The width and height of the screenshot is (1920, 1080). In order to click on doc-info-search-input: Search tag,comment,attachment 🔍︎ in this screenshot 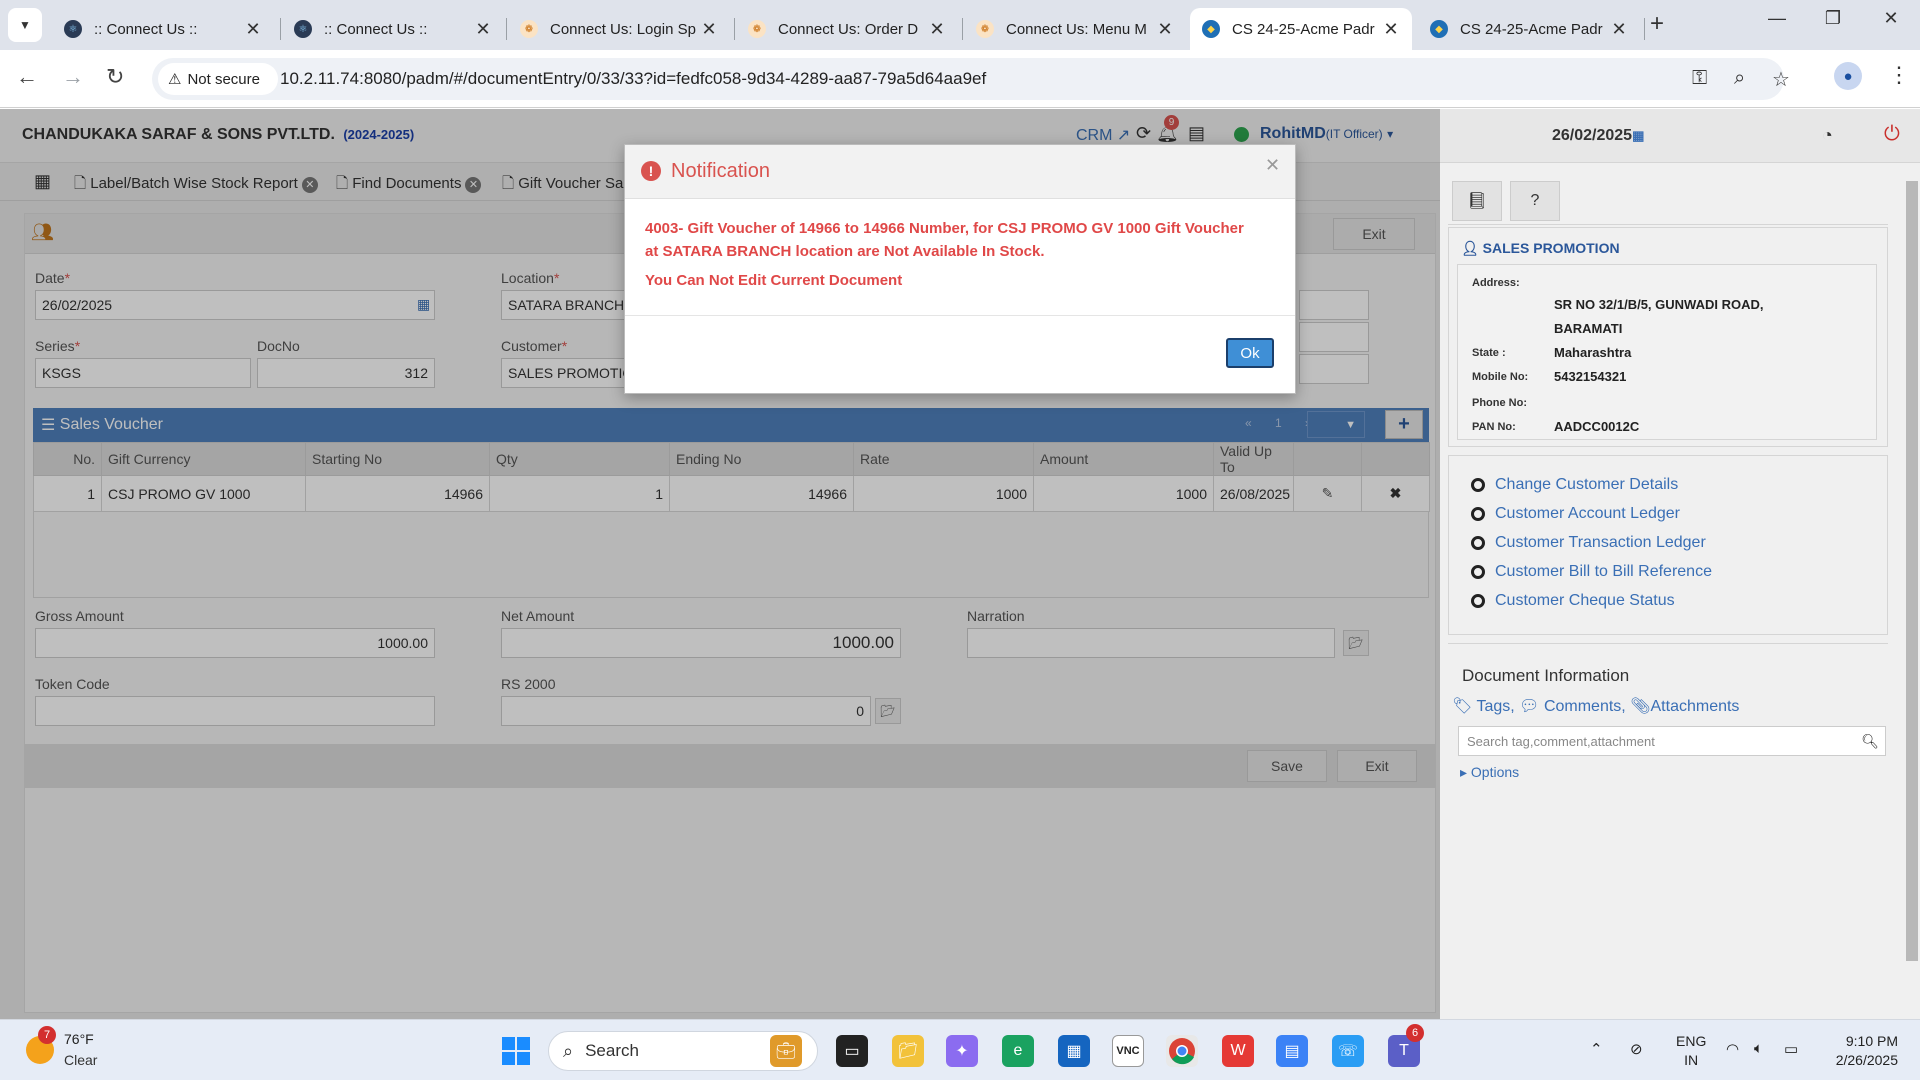, I will do `click(1672, 741)`.